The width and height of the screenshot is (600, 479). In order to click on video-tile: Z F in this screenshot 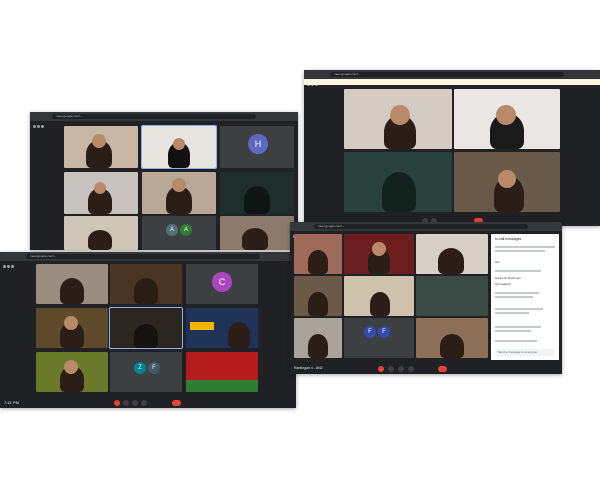, I will do `click(146, 372)`.